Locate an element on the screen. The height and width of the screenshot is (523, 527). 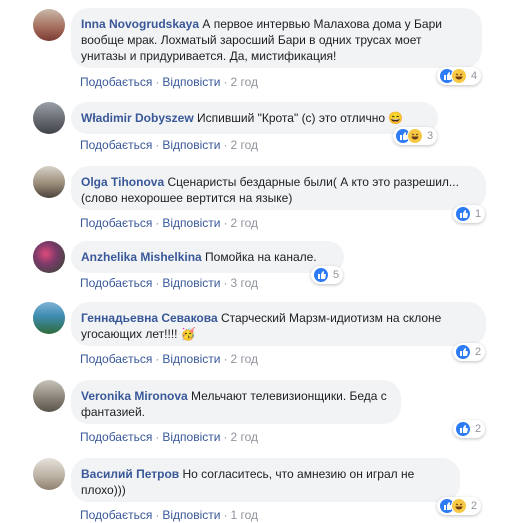
reactions-badge: 4 is located at coordinates (459, 76).